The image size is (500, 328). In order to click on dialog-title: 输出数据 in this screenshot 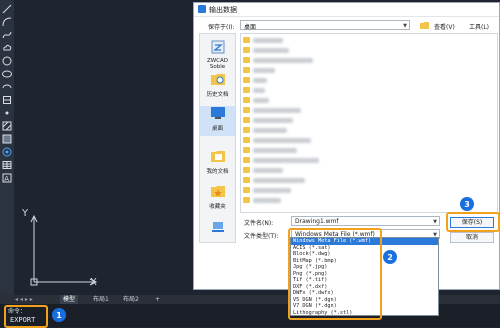, I will do `click(223, 10)`.